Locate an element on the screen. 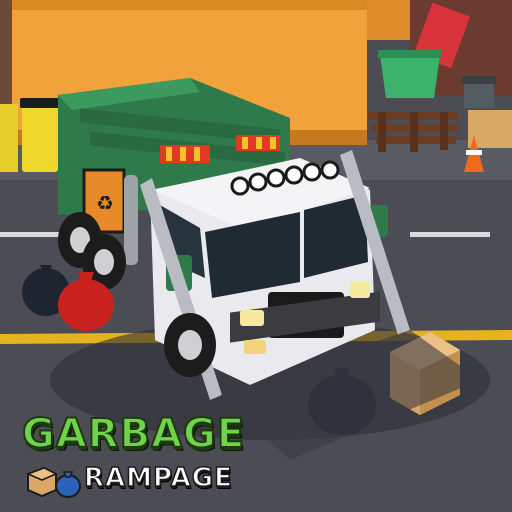  exhaust-pipe is located at coordinates (131, 220).